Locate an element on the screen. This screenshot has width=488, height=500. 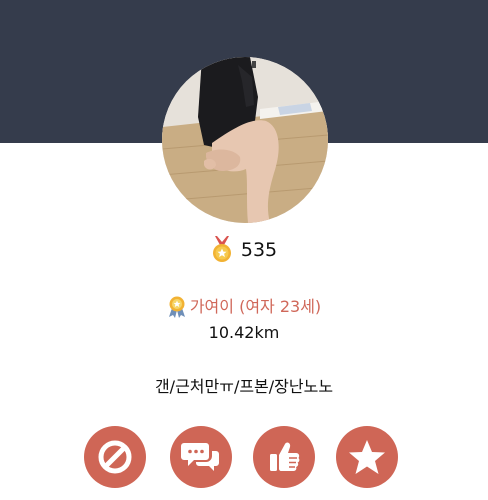
avatar-photo is located at coordinates (245, 140).